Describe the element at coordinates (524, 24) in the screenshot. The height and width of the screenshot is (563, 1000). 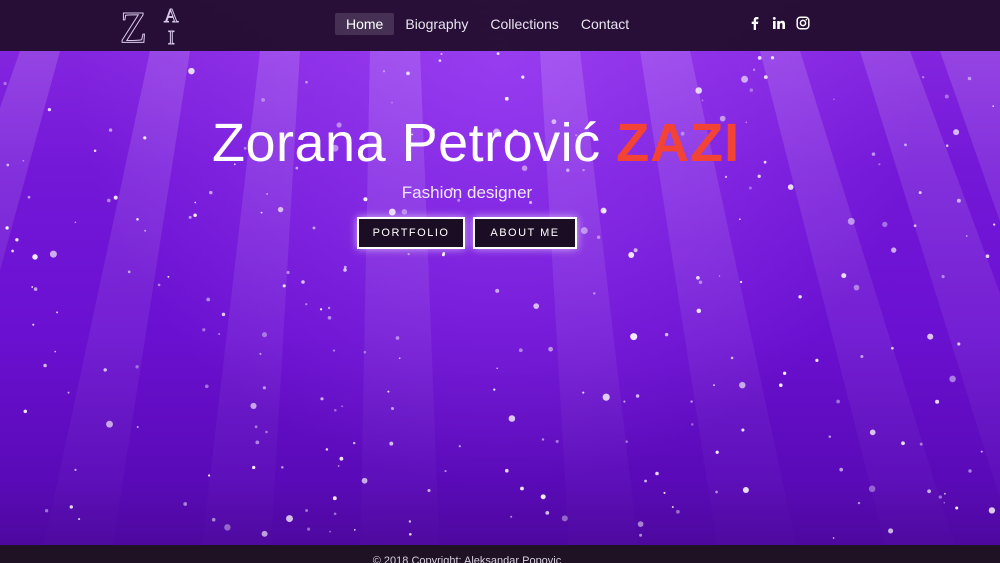
I see `nav-collections: Collections` at that location.